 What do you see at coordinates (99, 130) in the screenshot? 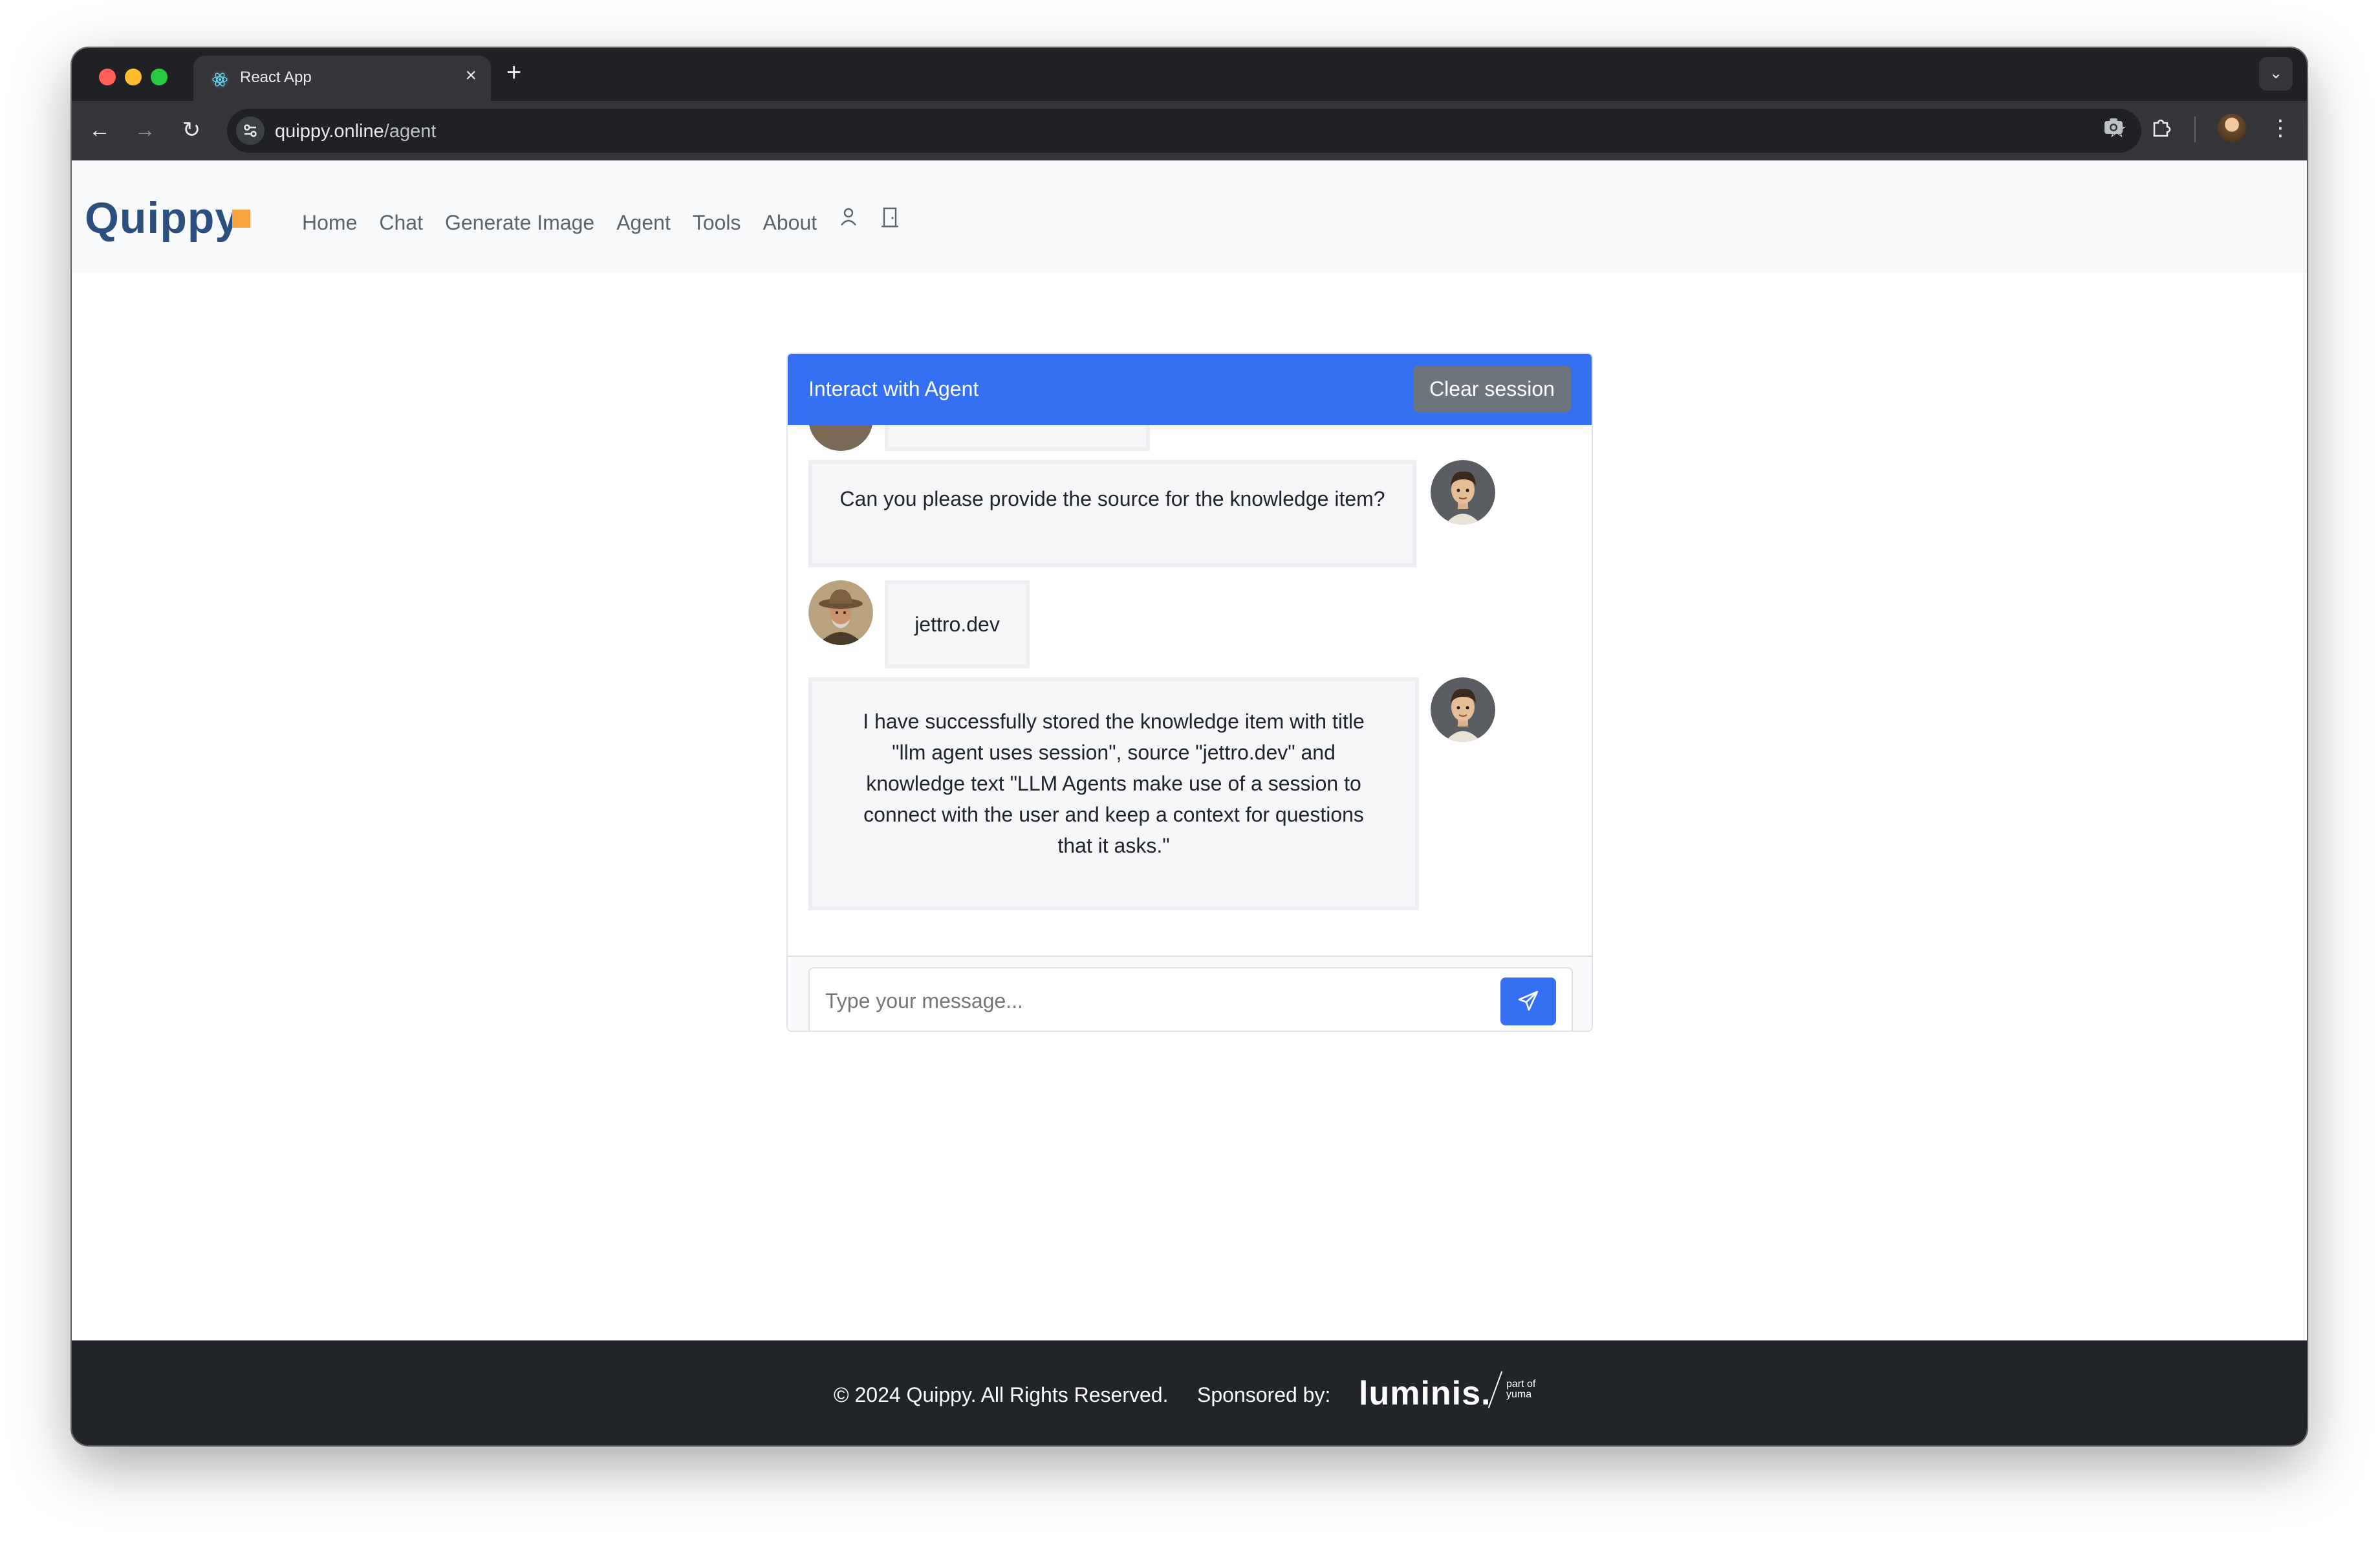
I see `back-icon: ←` at bounding box center [99, 130].